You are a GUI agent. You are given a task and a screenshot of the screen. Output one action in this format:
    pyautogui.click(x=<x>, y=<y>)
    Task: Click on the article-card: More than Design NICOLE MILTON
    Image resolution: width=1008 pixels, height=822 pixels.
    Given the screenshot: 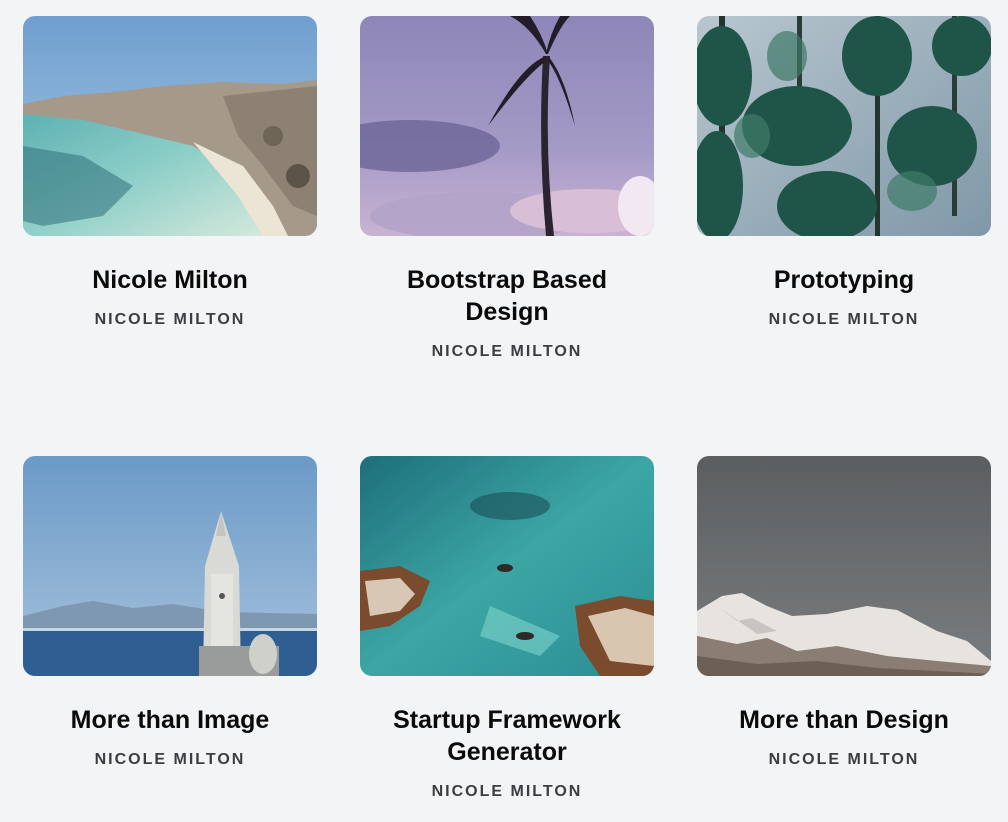 What is the action you would take?
    pyautogui.click(x=844, y=613)
    